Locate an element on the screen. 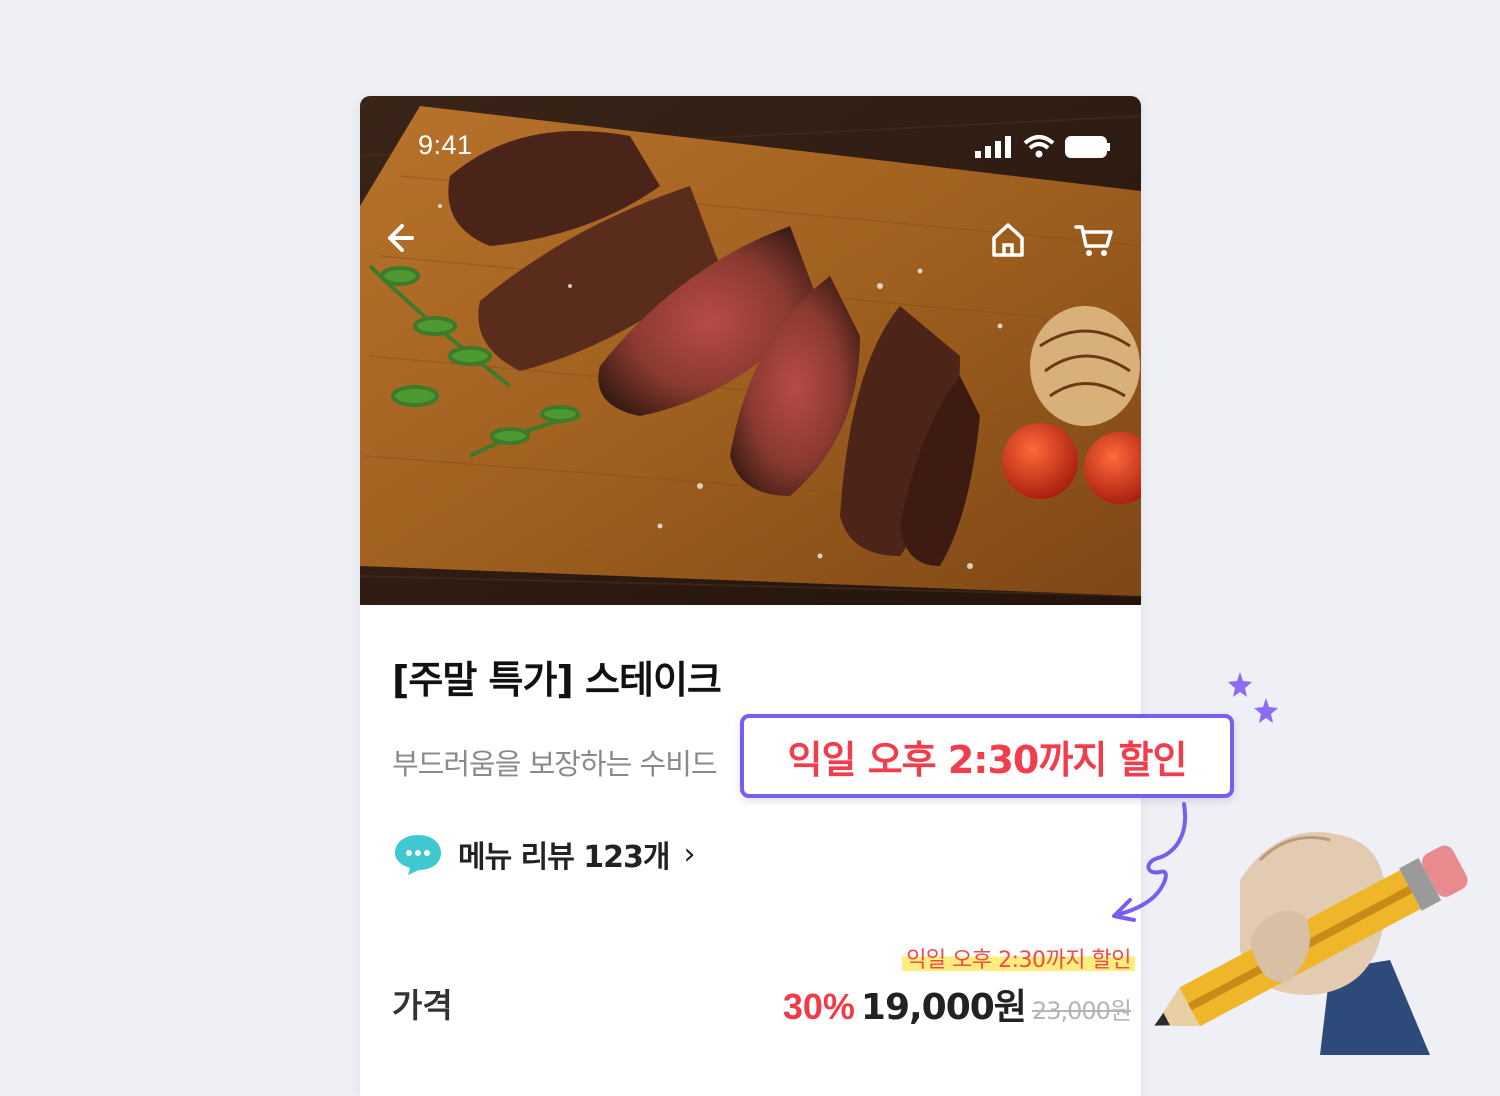  review-count-label: 메뉴 리뷰 123개 is located at coordinates (564, 857).